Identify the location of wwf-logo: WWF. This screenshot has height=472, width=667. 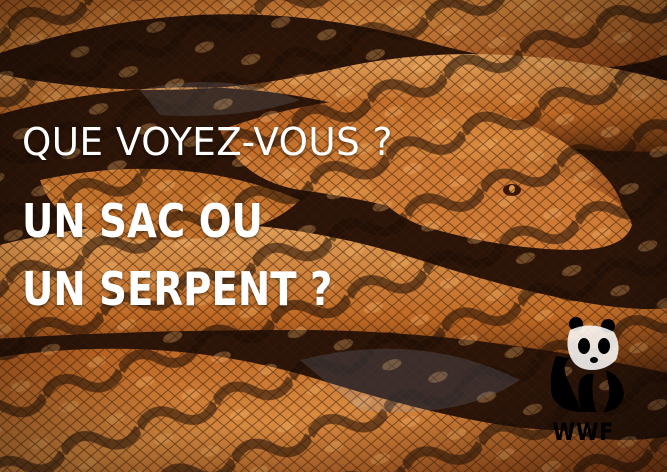
(588, 381).